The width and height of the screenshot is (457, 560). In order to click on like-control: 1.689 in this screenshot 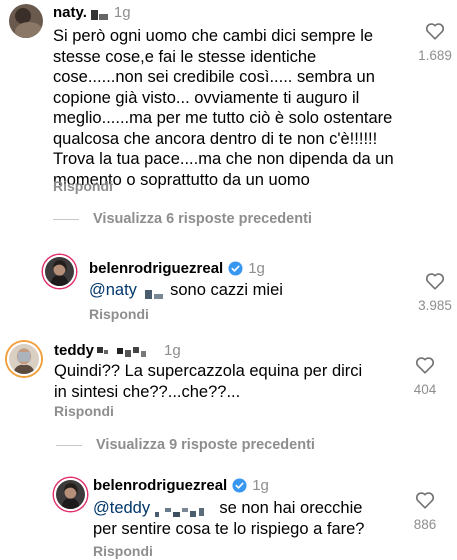, I will do `click(435, 42)`.